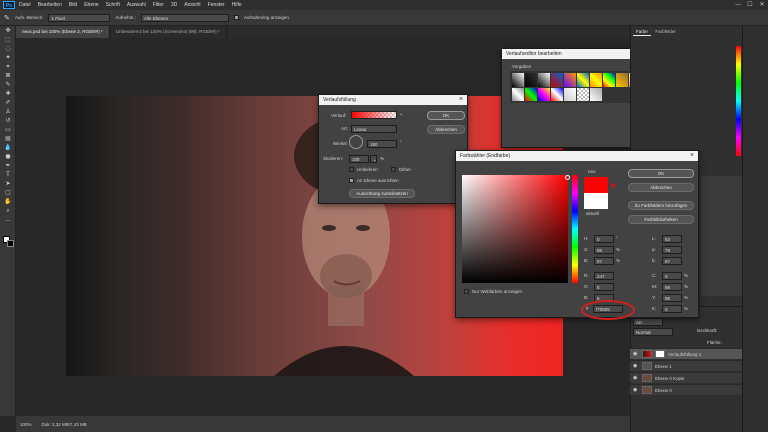  What do you see at coordinates (750, 5) in the screenshot?
I see `maximize-button: ☐` at bounding box center [750, 5].